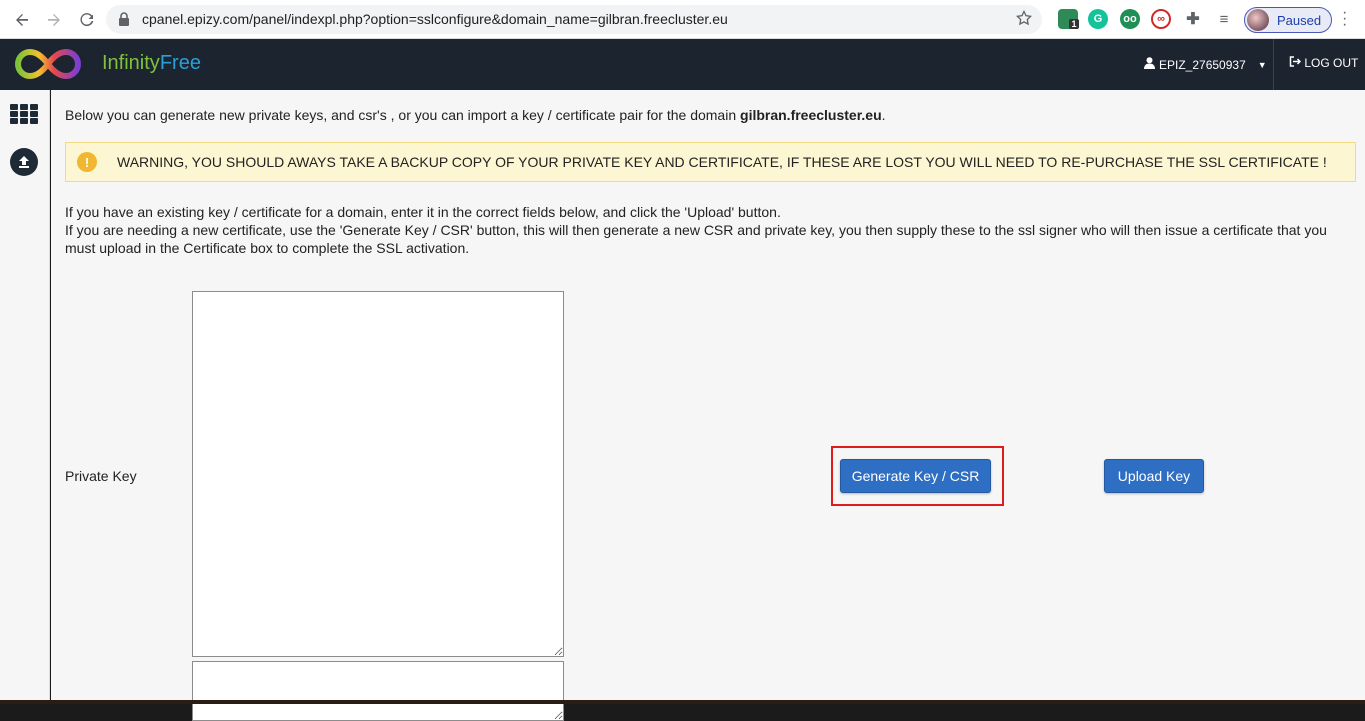 The width and height of the screenshot is (1365, 721). I want to click on desktop-background-strip, so click(682, 702).